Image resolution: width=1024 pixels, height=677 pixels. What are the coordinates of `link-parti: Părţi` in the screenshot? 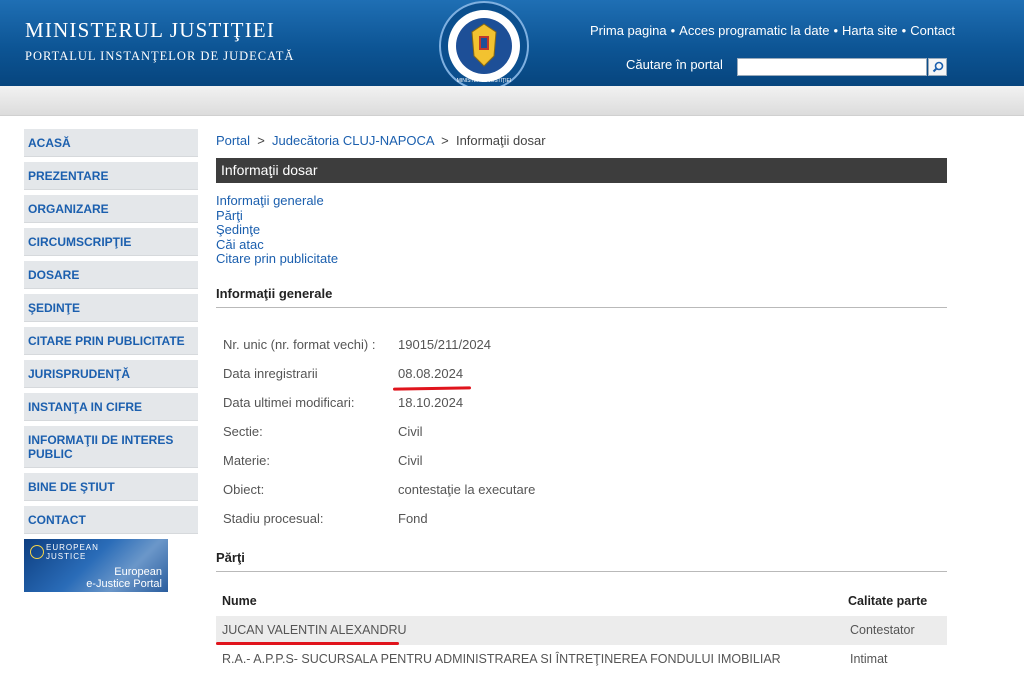 It's located at (581, 216).